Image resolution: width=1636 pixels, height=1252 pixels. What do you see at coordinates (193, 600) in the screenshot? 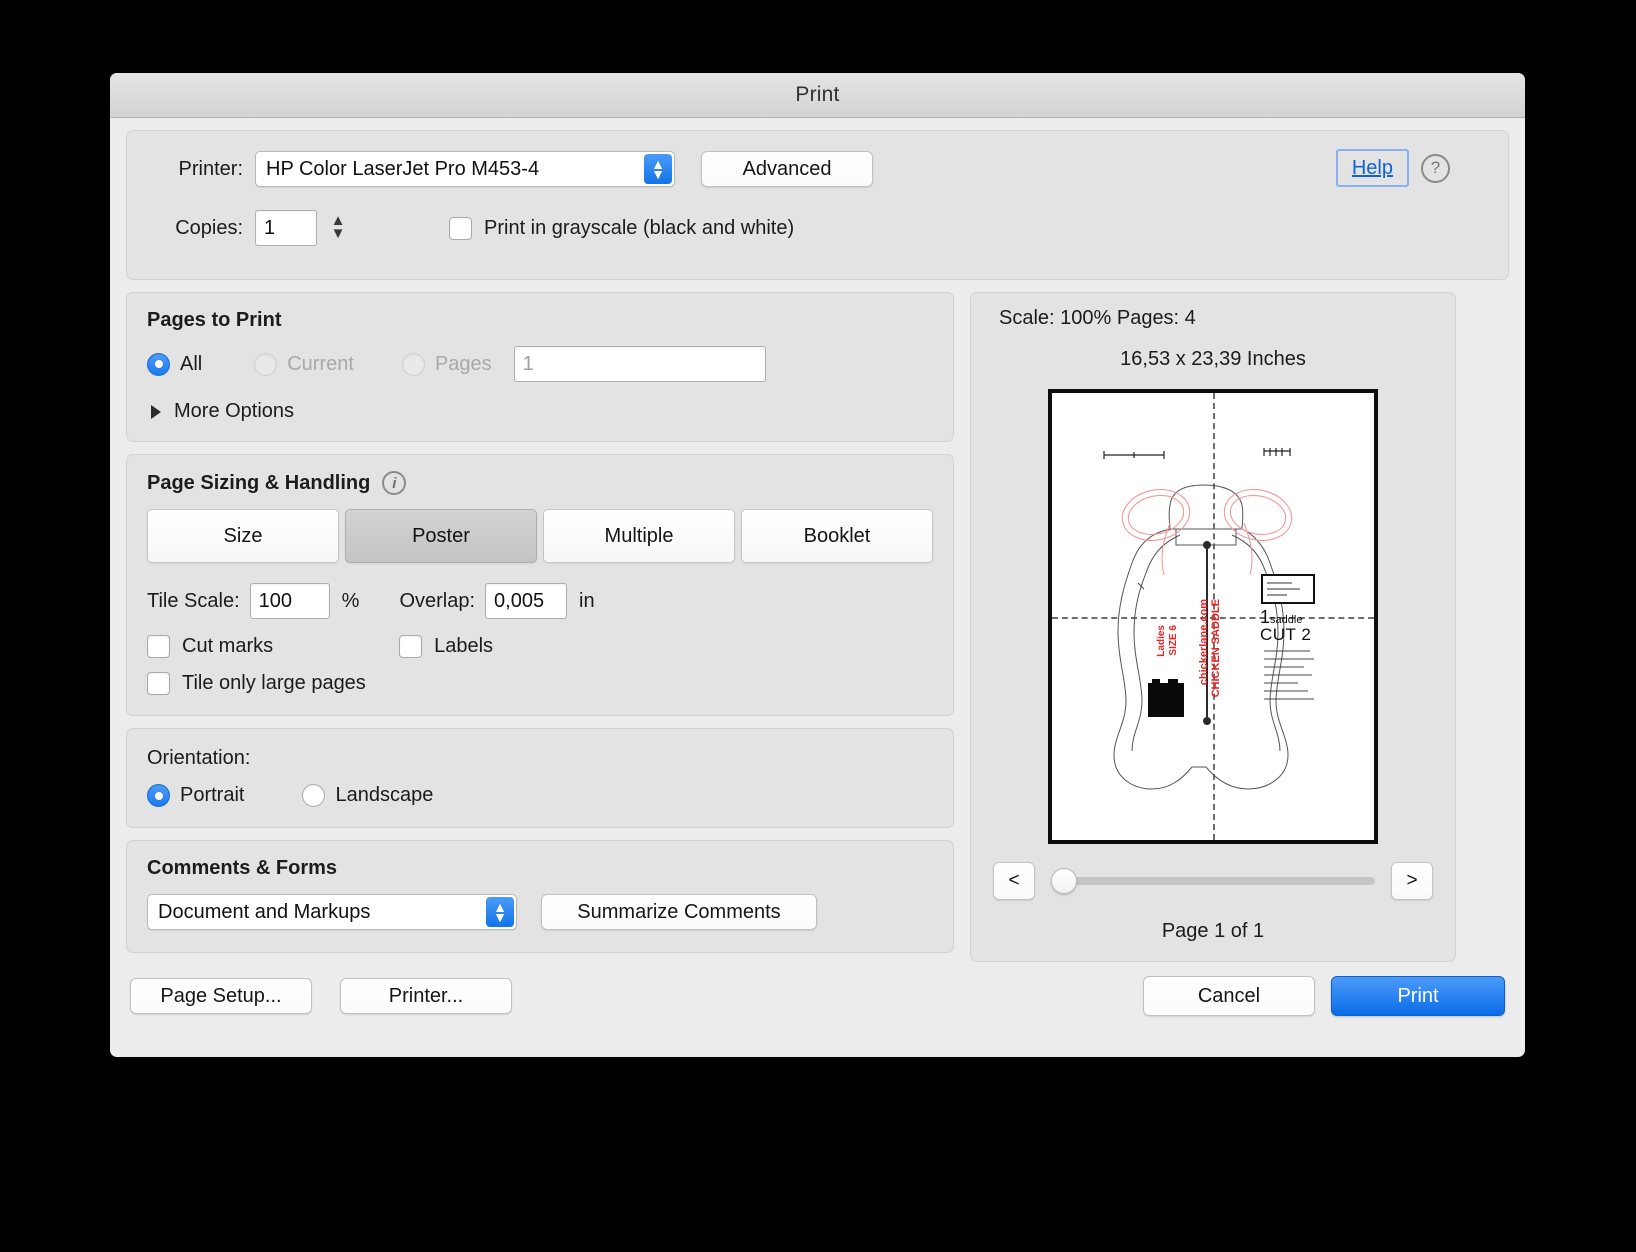
I see `tile-scale-label: Tile Scale:` at bounding box center [193, 600].